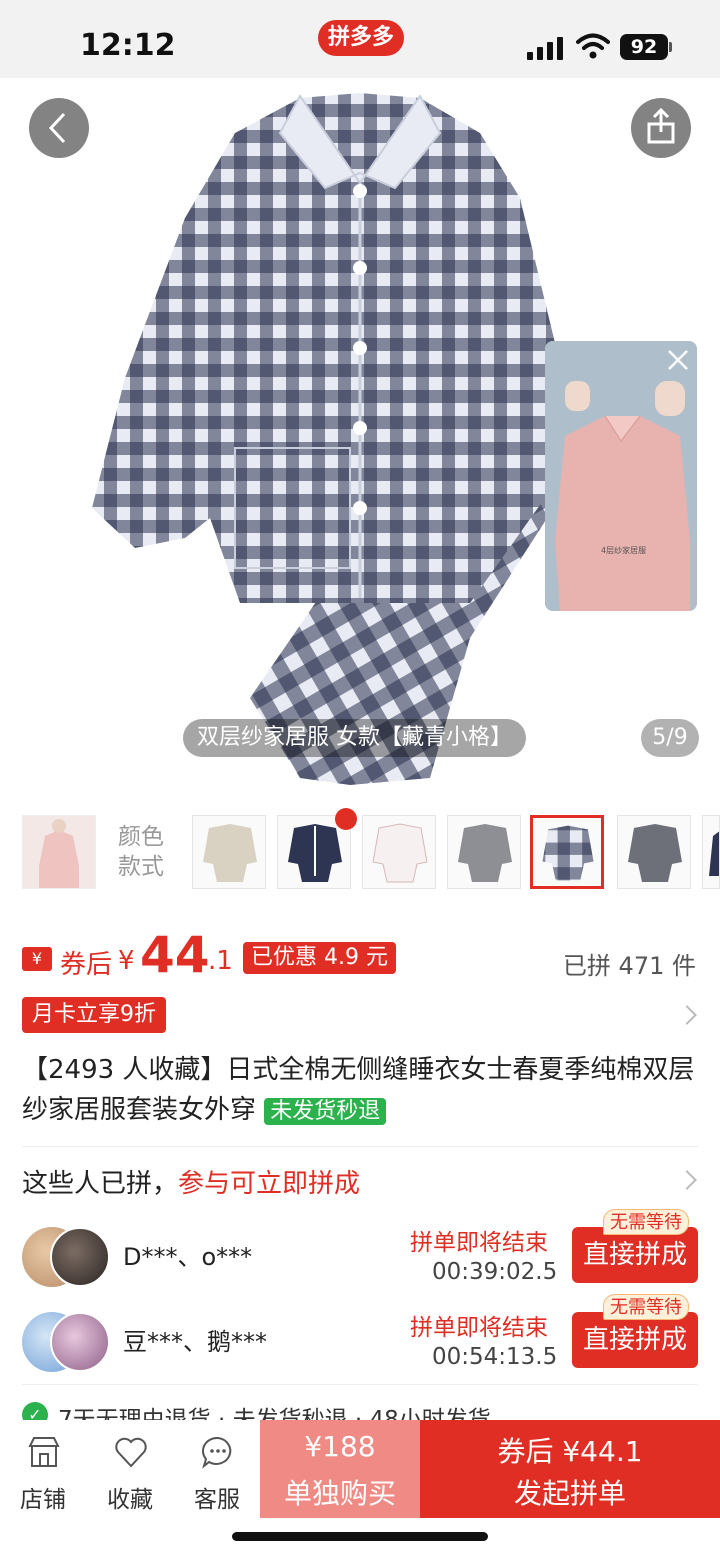 The width and height of the screenshot is (720, 1558). I want to click on variant-thumb-grey-check, so click(484, 852).